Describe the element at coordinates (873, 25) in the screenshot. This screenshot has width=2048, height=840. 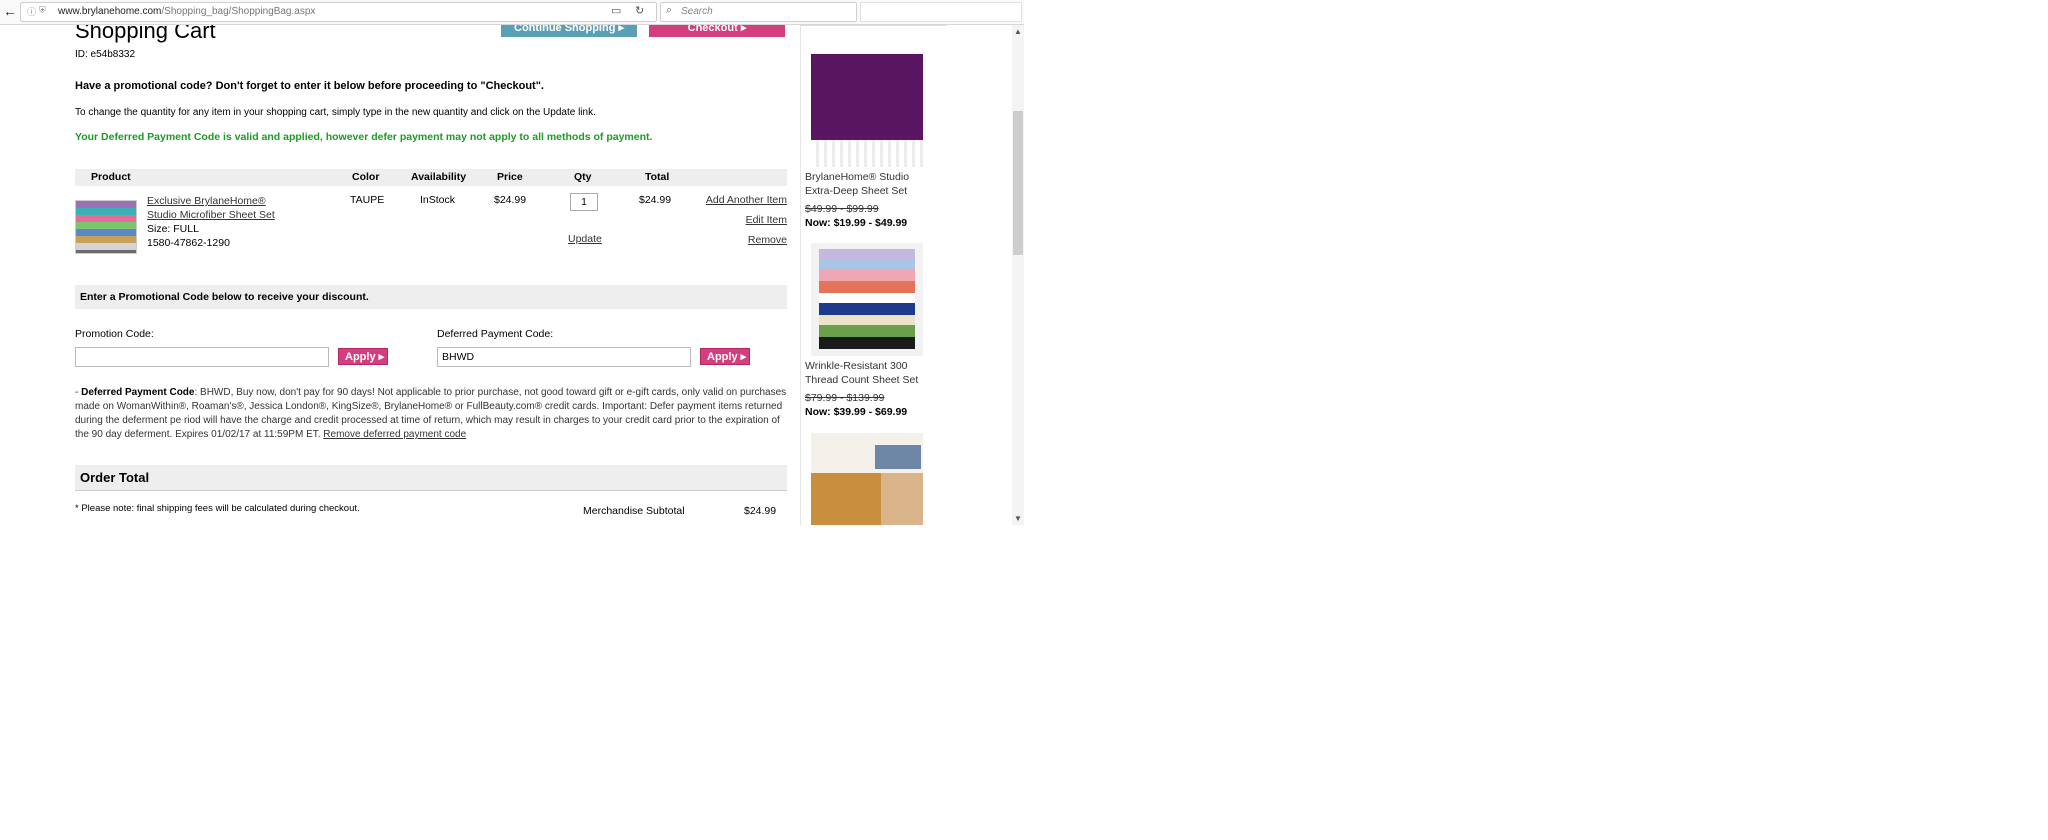
I see `sidebar-top-rule` at that location.